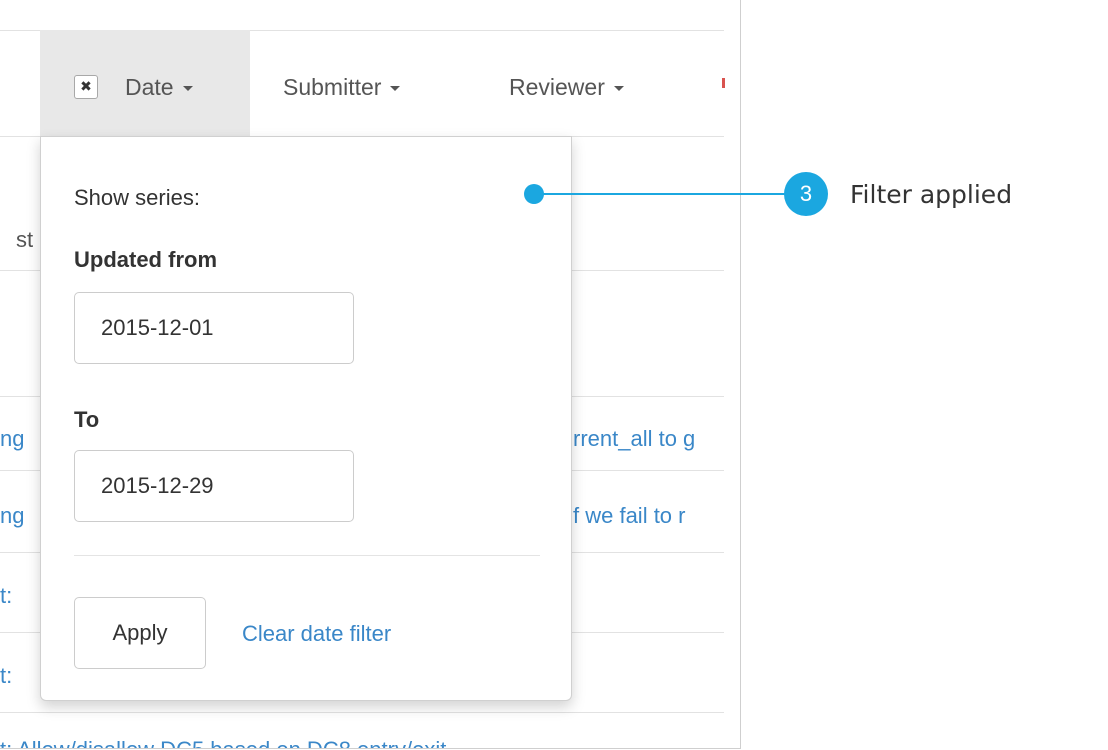 This screenshot has width=1108, height=750. What do you see at coordinates (931, 194) in the screenshot?
I see `callout-label: Filter applied` at bounding box center [931, 194].